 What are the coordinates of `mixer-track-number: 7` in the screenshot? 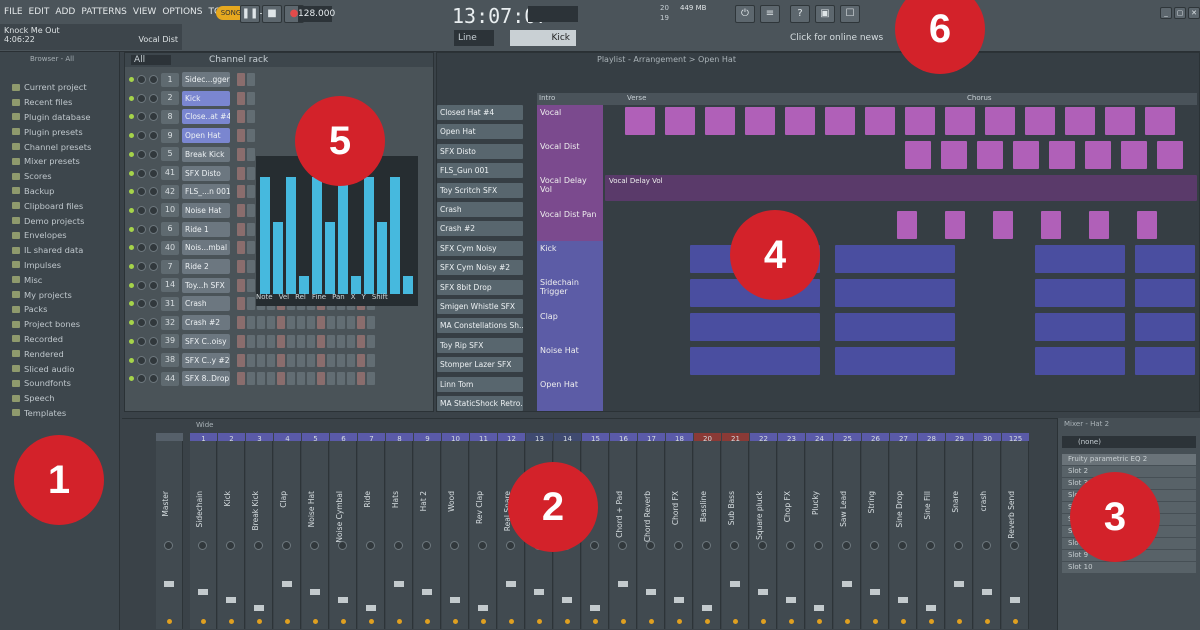 It's located at (170, 266).